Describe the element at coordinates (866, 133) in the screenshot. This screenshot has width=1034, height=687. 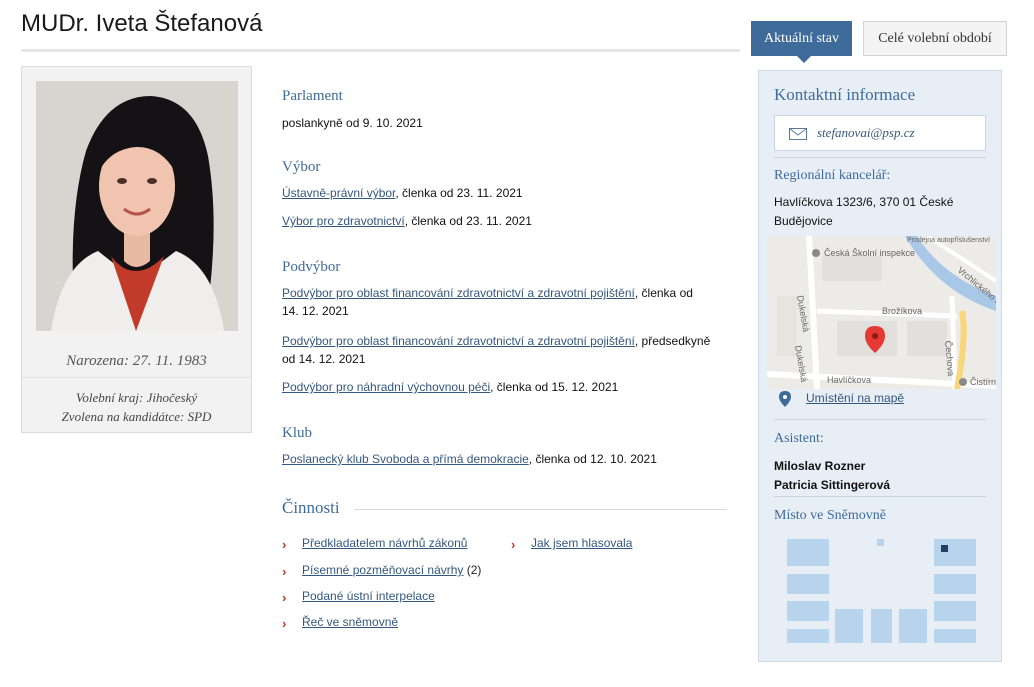
I see `email-link: stefanovai@psp.cz` at that location.